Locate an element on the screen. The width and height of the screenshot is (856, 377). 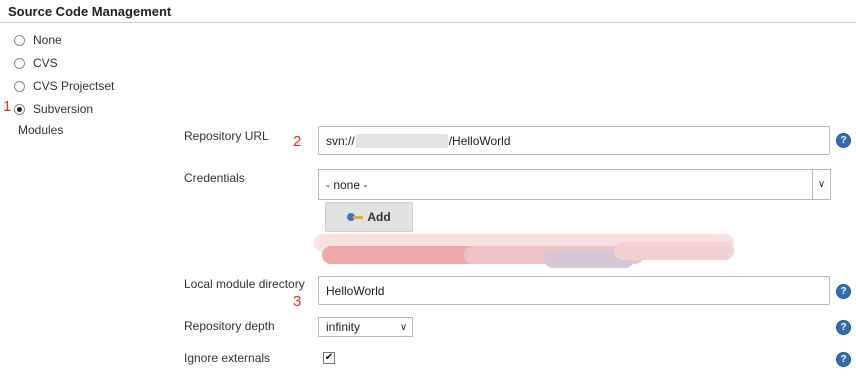
scm-option-subversion: Subversion is located at coordinates (53, 109).